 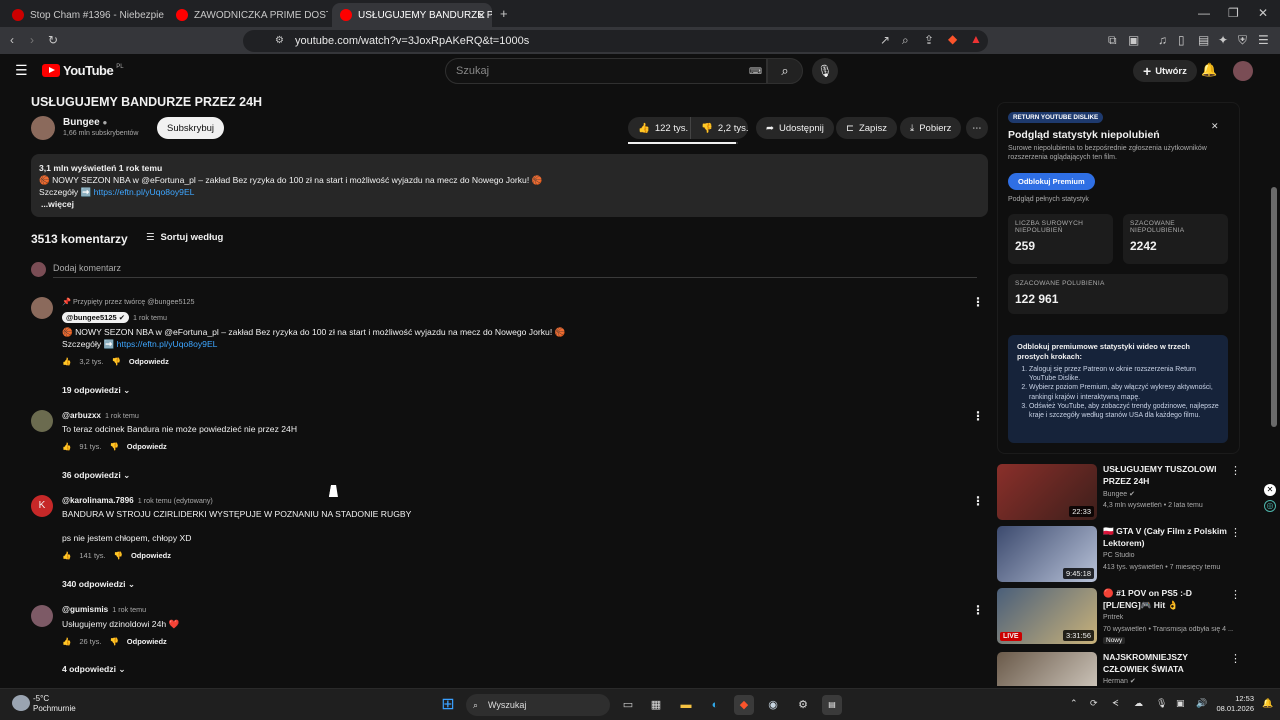 What do you see at coordinates (606, 71) in the screenshot?
I see `search-input: Szukaj ⌨` at bounding box center [606, 71].